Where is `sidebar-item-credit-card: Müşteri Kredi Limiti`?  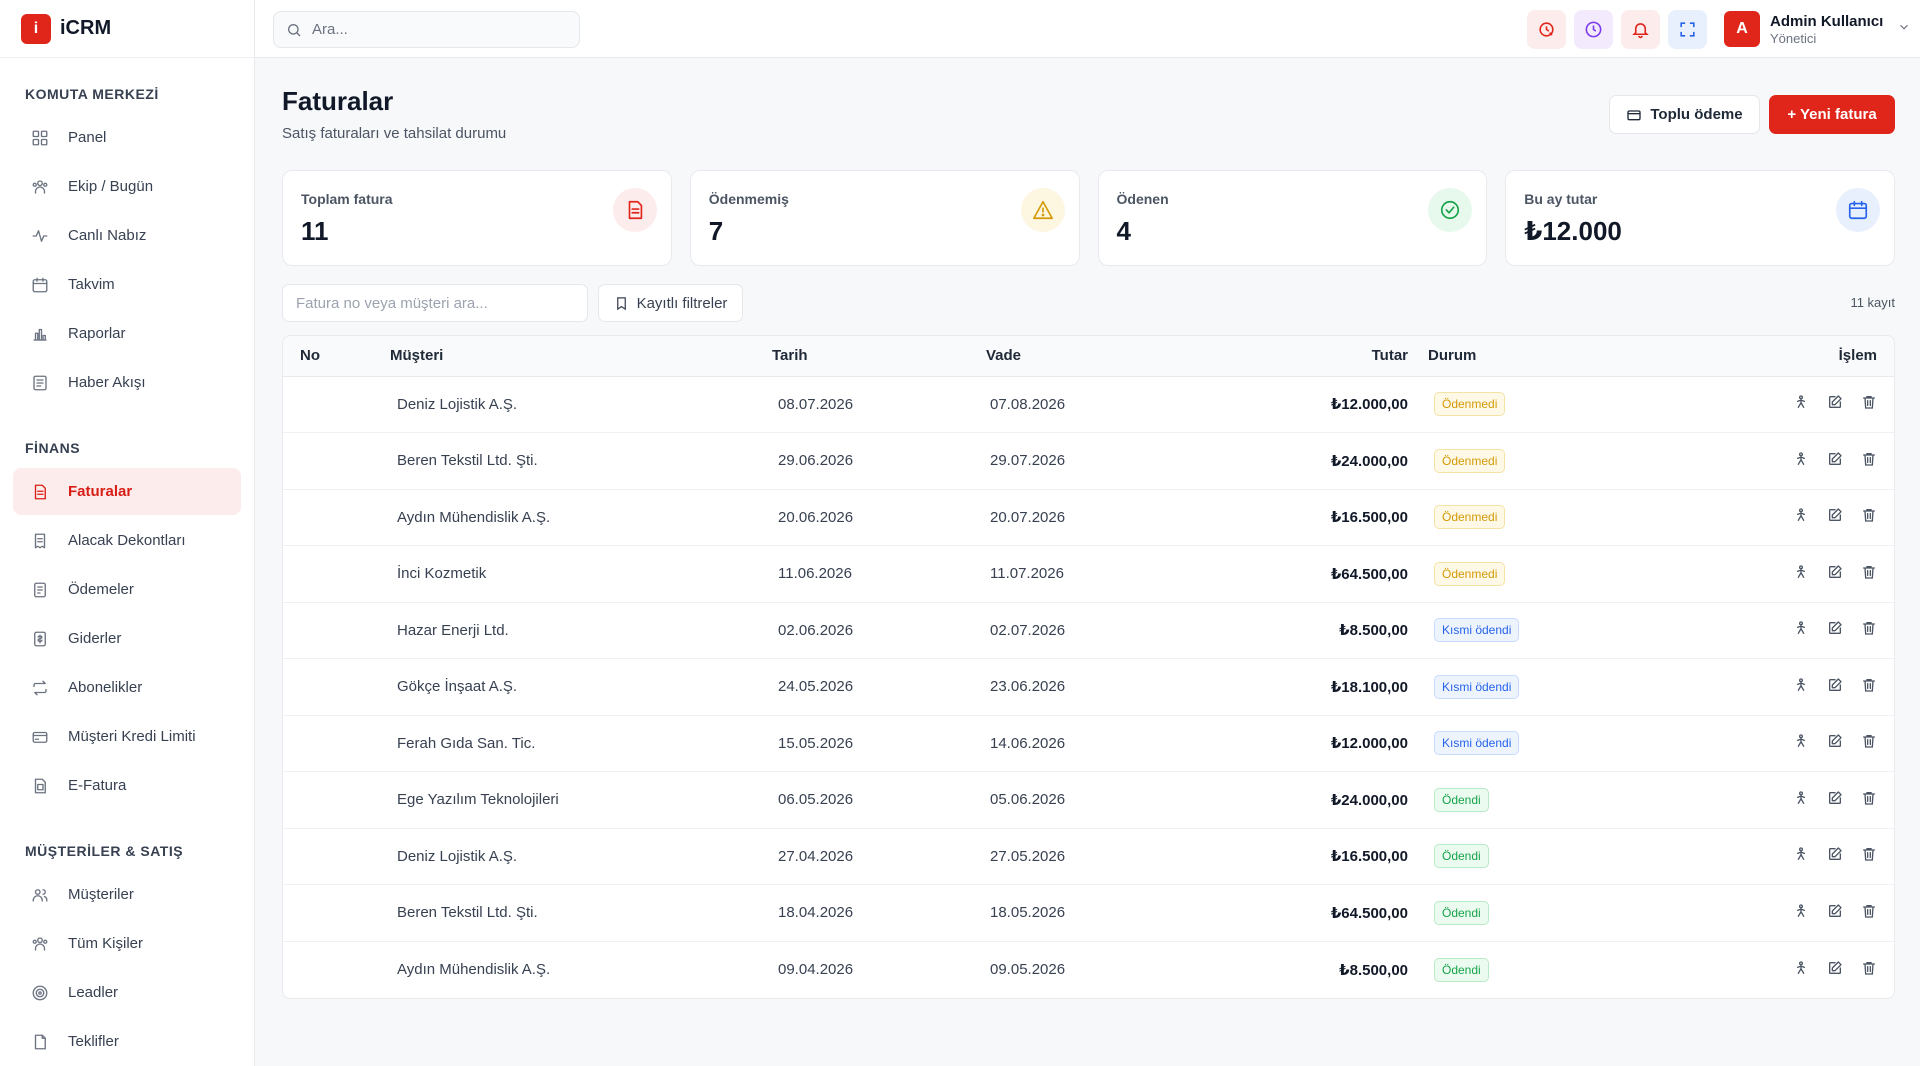 sidebar-item-credit-card: Müşteri Kredi Limiti is located at coordinates (127, 736).